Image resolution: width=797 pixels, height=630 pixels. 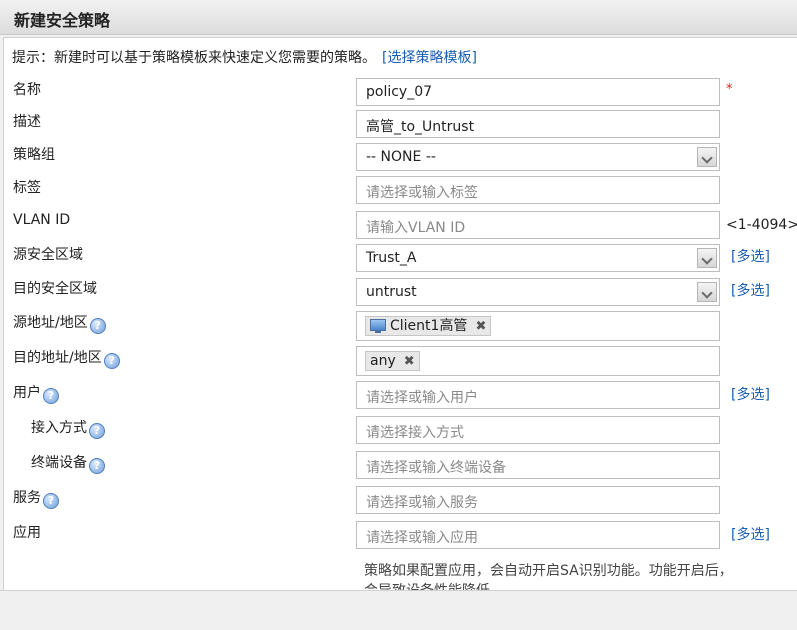 I want to click on vlan-range-hint: <1-4094>, so click(x=761, y=225).